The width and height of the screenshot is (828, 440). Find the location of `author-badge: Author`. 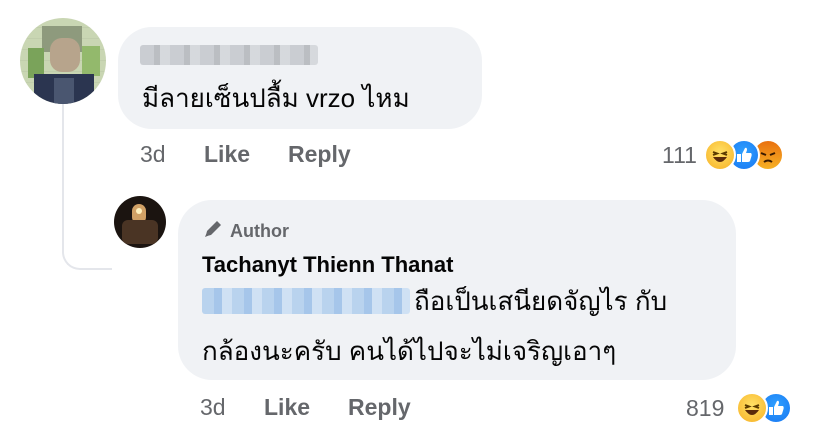

author-badge: Author is located at coordinates (245, 231).